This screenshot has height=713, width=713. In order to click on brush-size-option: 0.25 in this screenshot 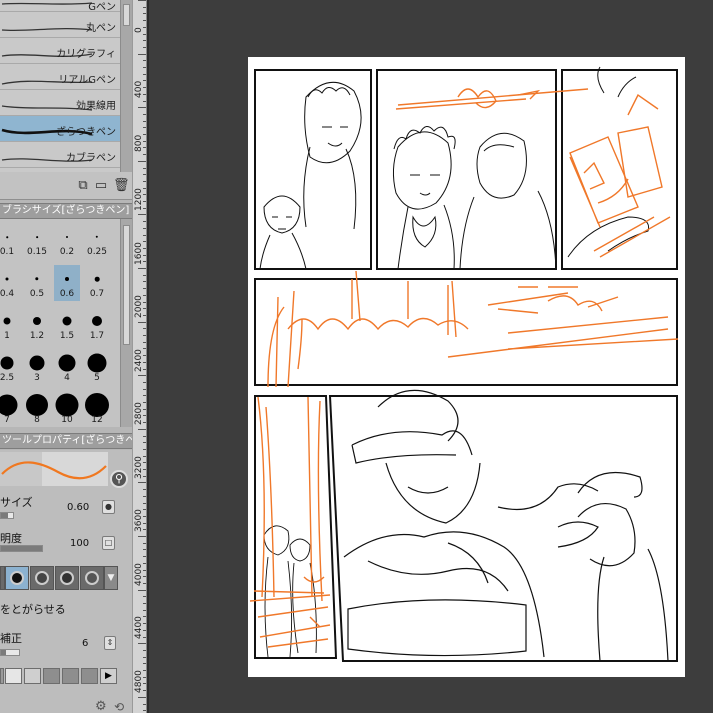, I will do `click(97, 241)`.